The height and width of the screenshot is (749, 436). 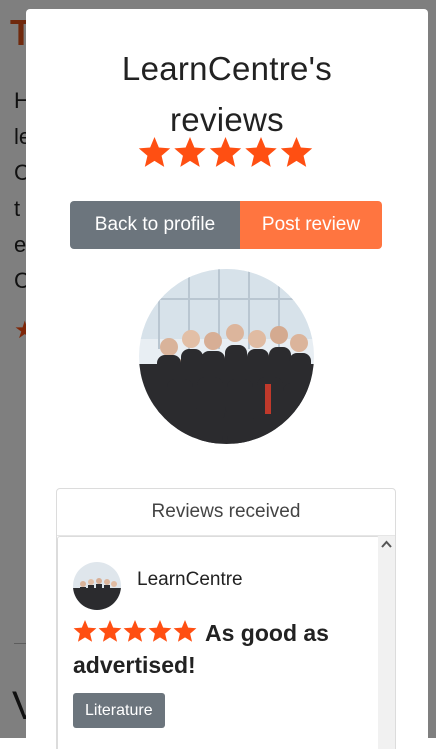 I want to click on review-heading: As good as advertised!, so click(x=201, y=649).